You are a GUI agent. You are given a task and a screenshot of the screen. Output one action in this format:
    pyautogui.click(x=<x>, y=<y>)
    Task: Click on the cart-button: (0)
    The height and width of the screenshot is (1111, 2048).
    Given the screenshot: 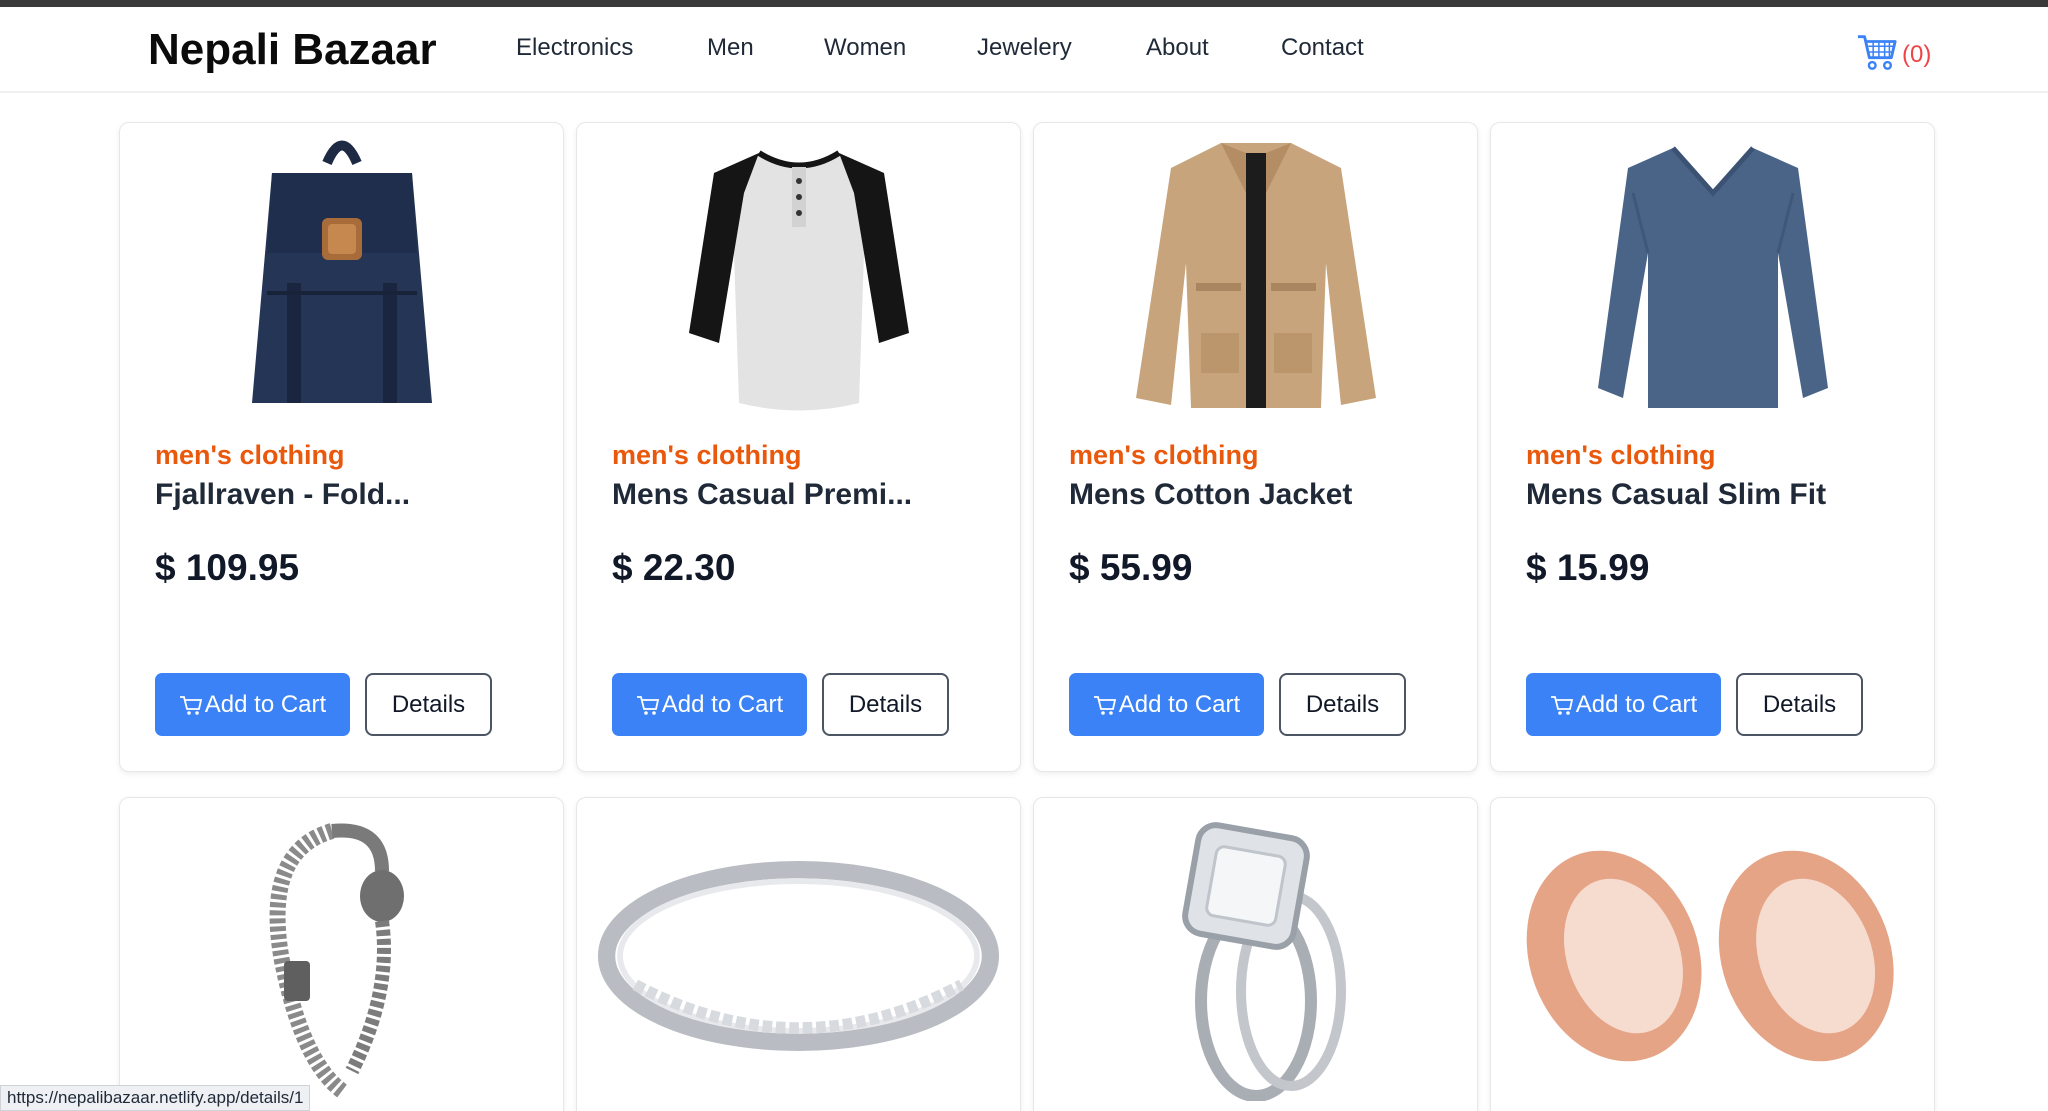 What is the action you would take?
    pyautogui.click(x=1893, y=54)
    